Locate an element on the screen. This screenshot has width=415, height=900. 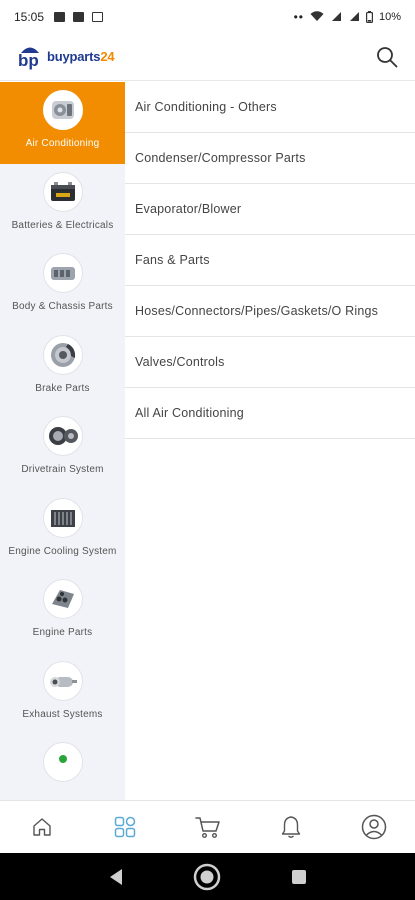
search-button is located at coordinates (387, 57).